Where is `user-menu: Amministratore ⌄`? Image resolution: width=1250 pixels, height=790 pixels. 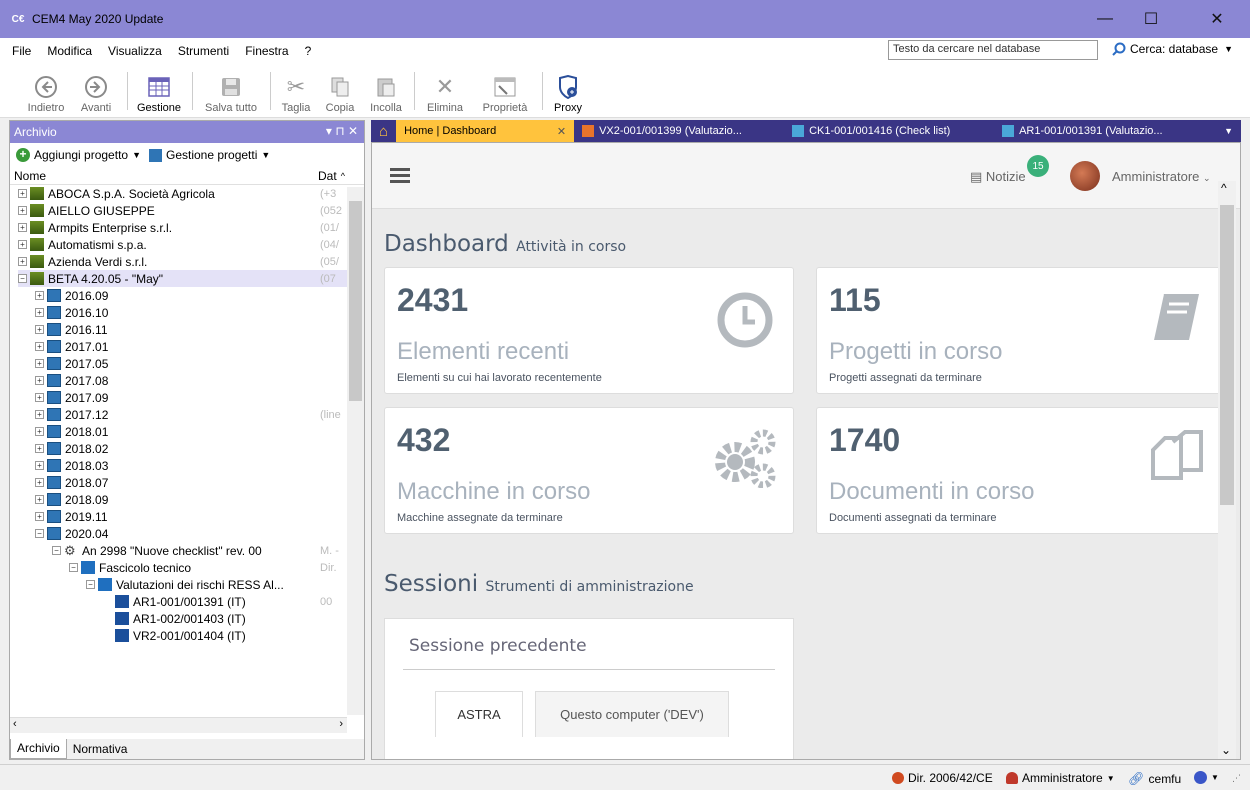
user-menu: Amministratore ⌄ is located at coordinates (1161, 176).